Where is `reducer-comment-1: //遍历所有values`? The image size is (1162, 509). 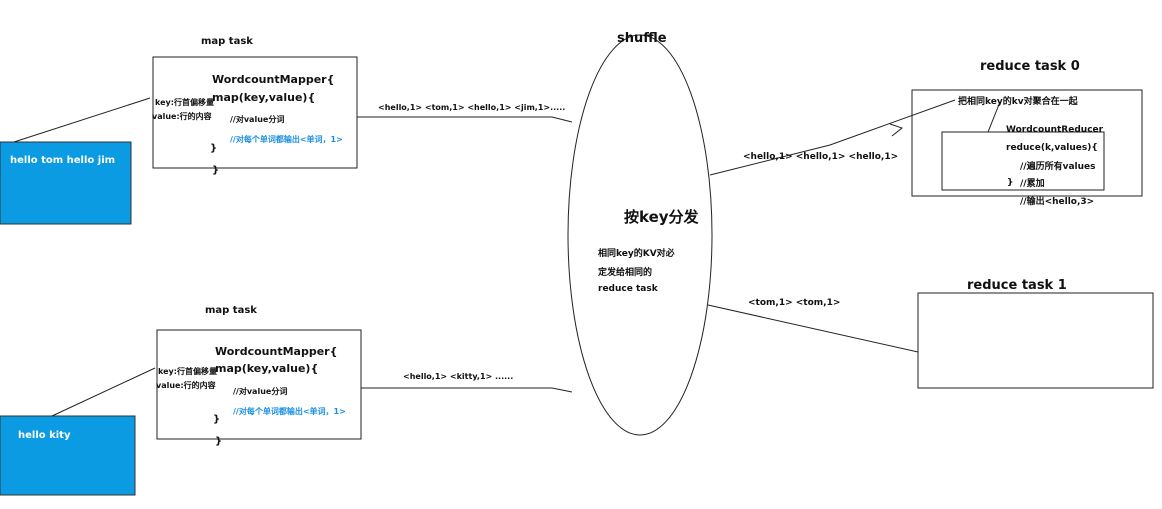 reducer-comment-1: //遍历所有values is located at coordinates (1058, 167).